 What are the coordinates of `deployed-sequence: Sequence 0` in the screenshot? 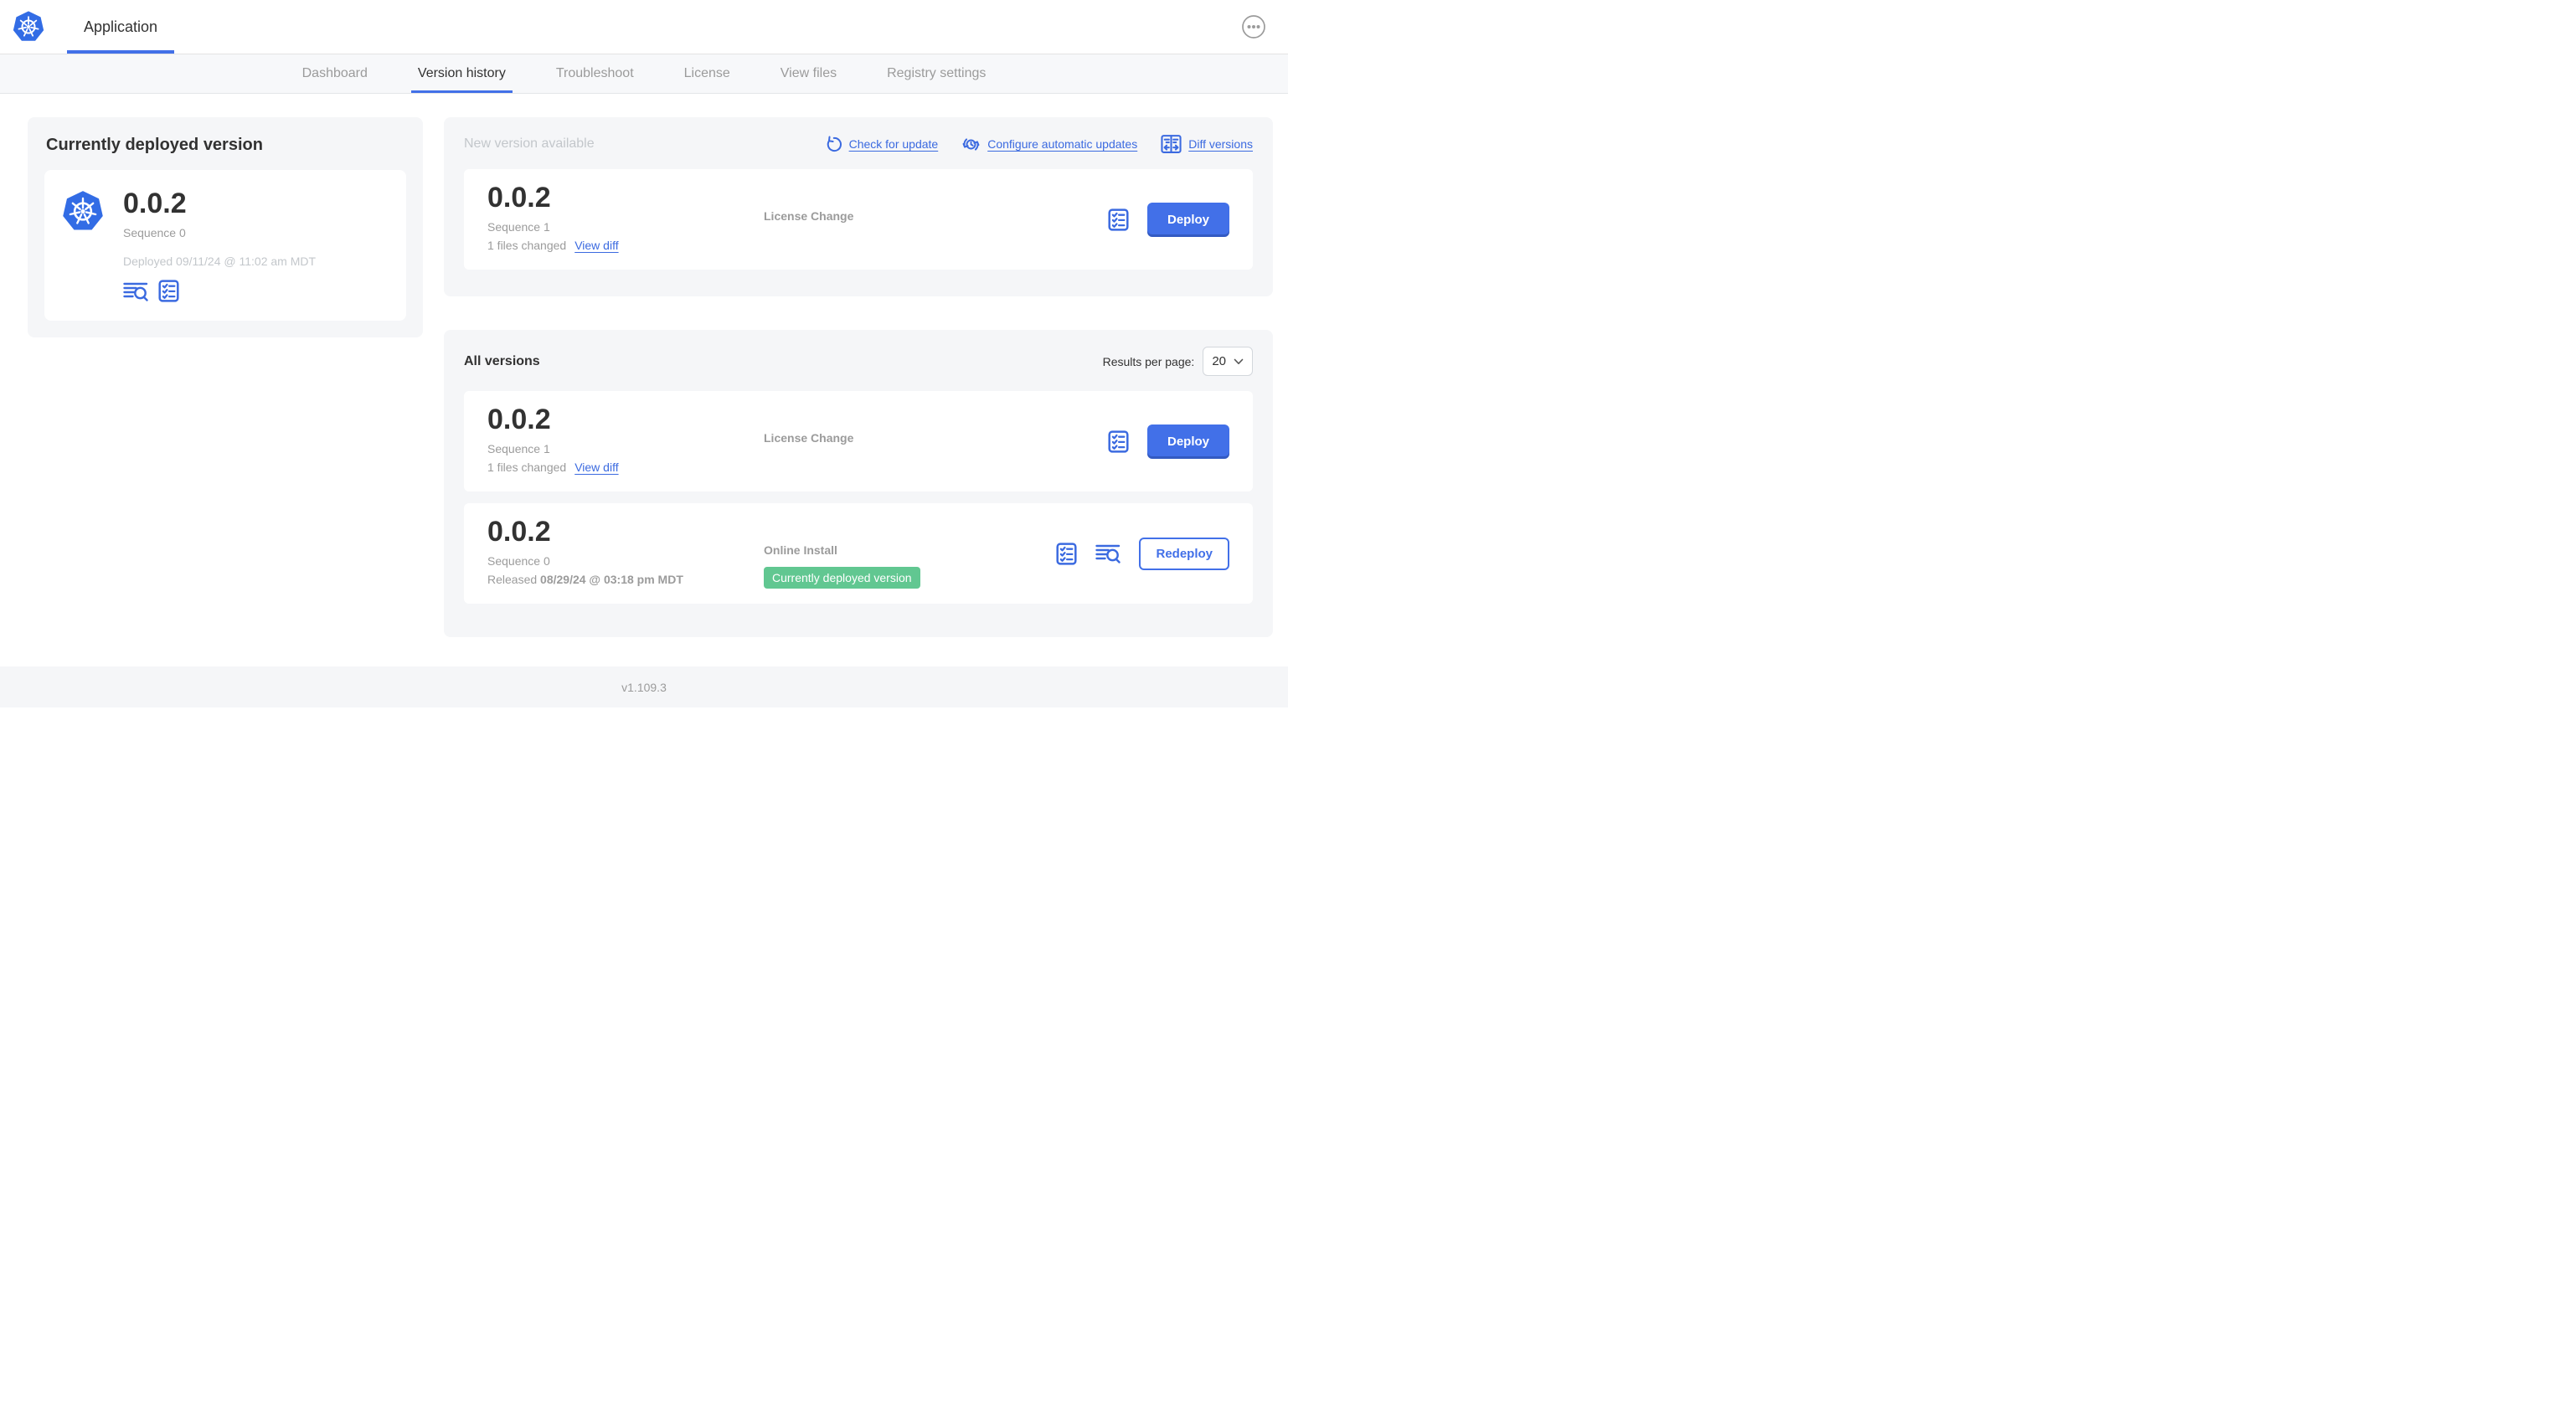 It's located at (154, 233).